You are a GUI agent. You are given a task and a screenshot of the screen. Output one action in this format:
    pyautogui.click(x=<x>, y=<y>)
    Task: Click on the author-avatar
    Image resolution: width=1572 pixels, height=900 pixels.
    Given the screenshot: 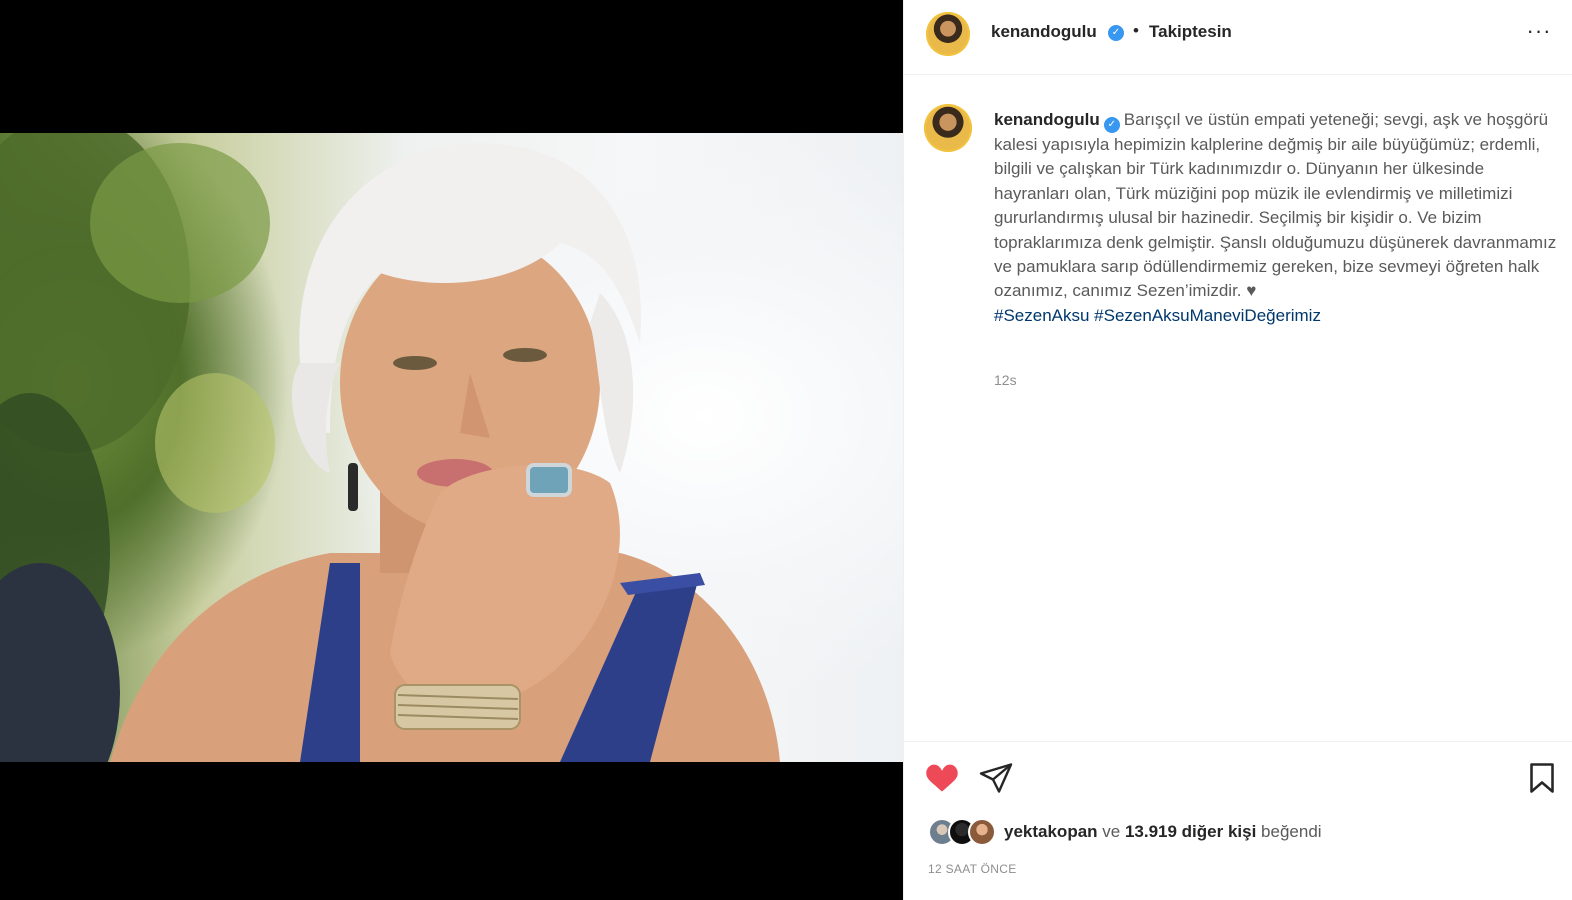 What is the action you would take?
    pyautogui.click(x=948, y=34)
    